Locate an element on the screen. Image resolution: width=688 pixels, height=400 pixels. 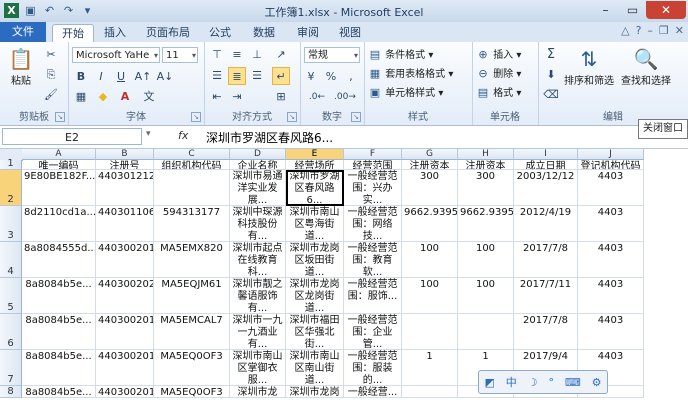
close-icon: ✕ is located at coordinates (666, 10).